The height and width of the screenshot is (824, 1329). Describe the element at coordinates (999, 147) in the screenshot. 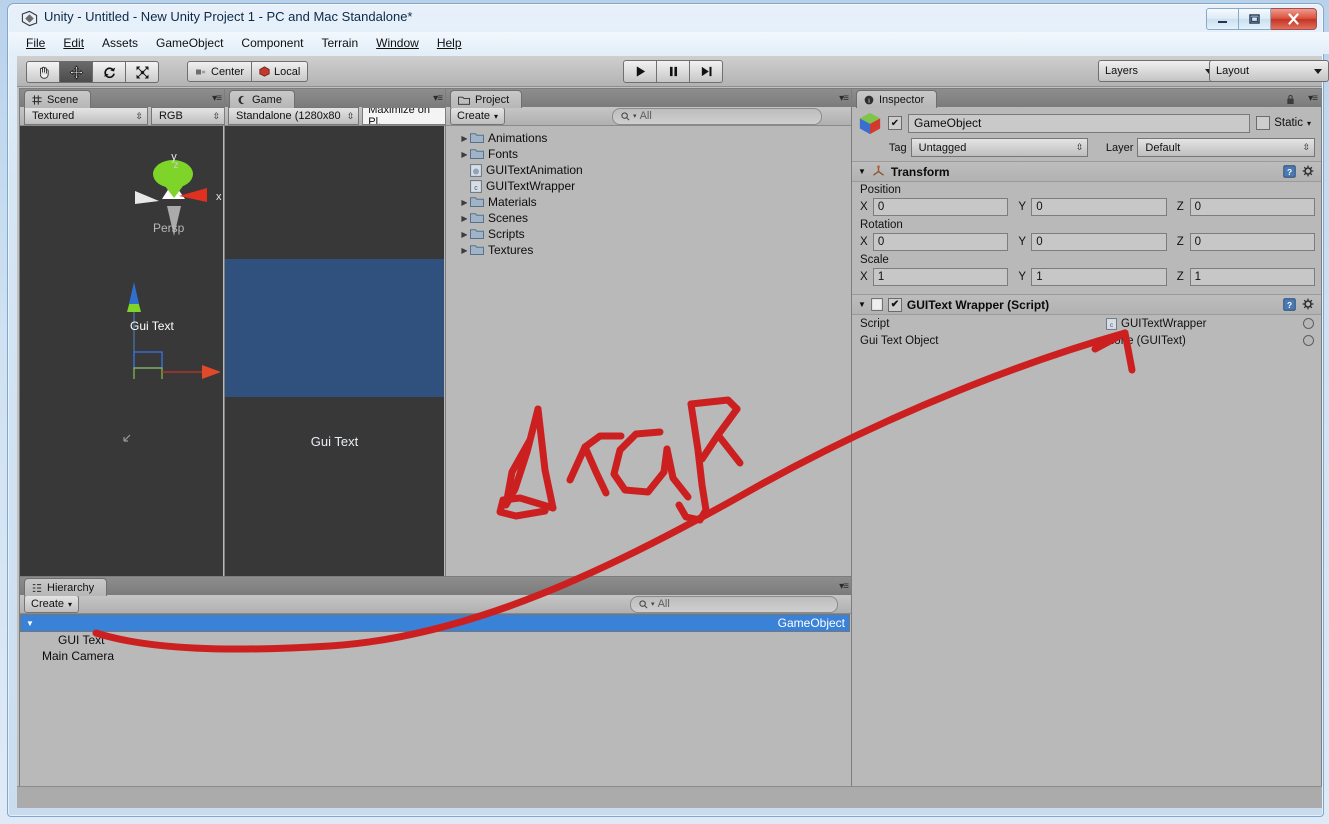

I see `tag-dropdown: Untagged ⇳` at that location.